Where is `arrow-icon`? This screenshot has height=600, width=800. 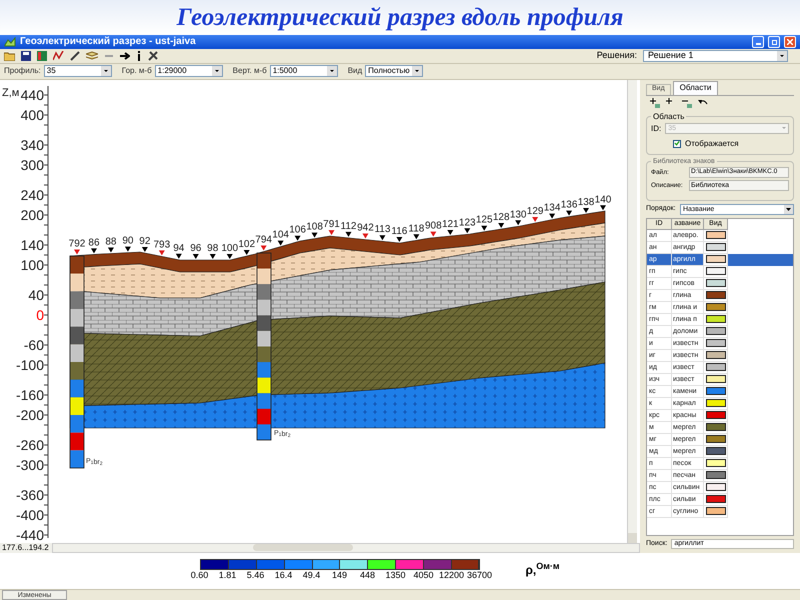 arrow-icon is located at coordinates (125, 55).